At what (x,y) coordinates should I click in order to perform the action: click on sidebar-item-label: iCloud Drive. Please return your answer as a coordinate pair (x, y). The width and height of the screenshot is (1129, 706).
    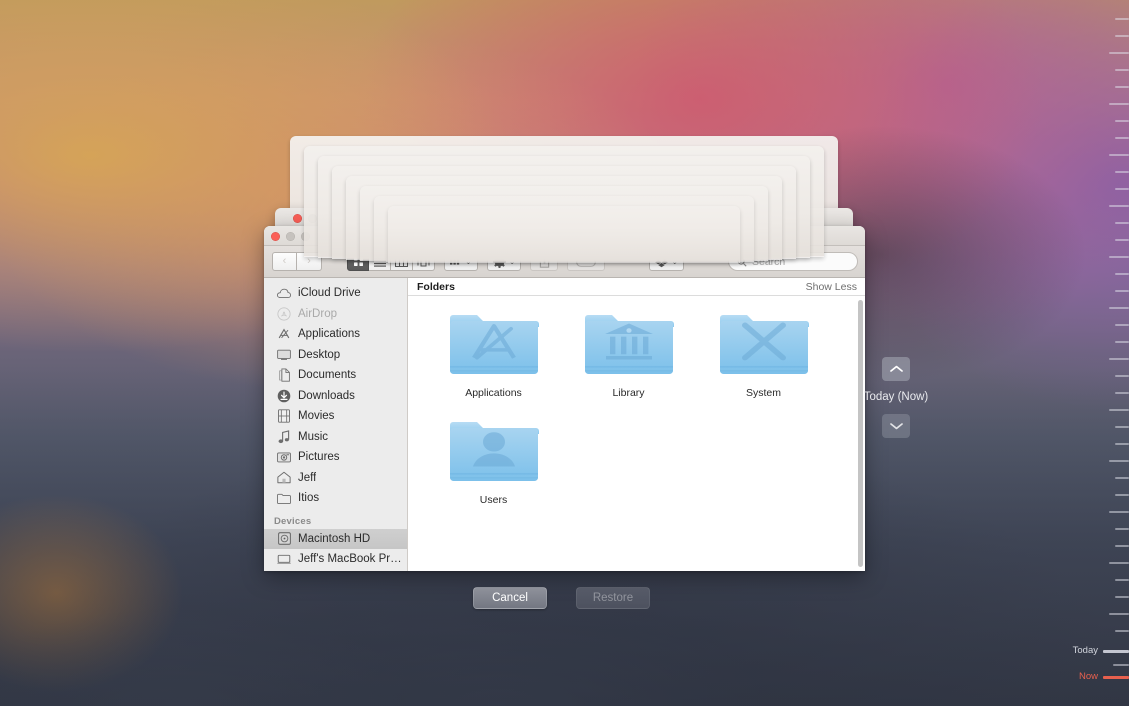
    Looking at the image, I should click on (329, 293).